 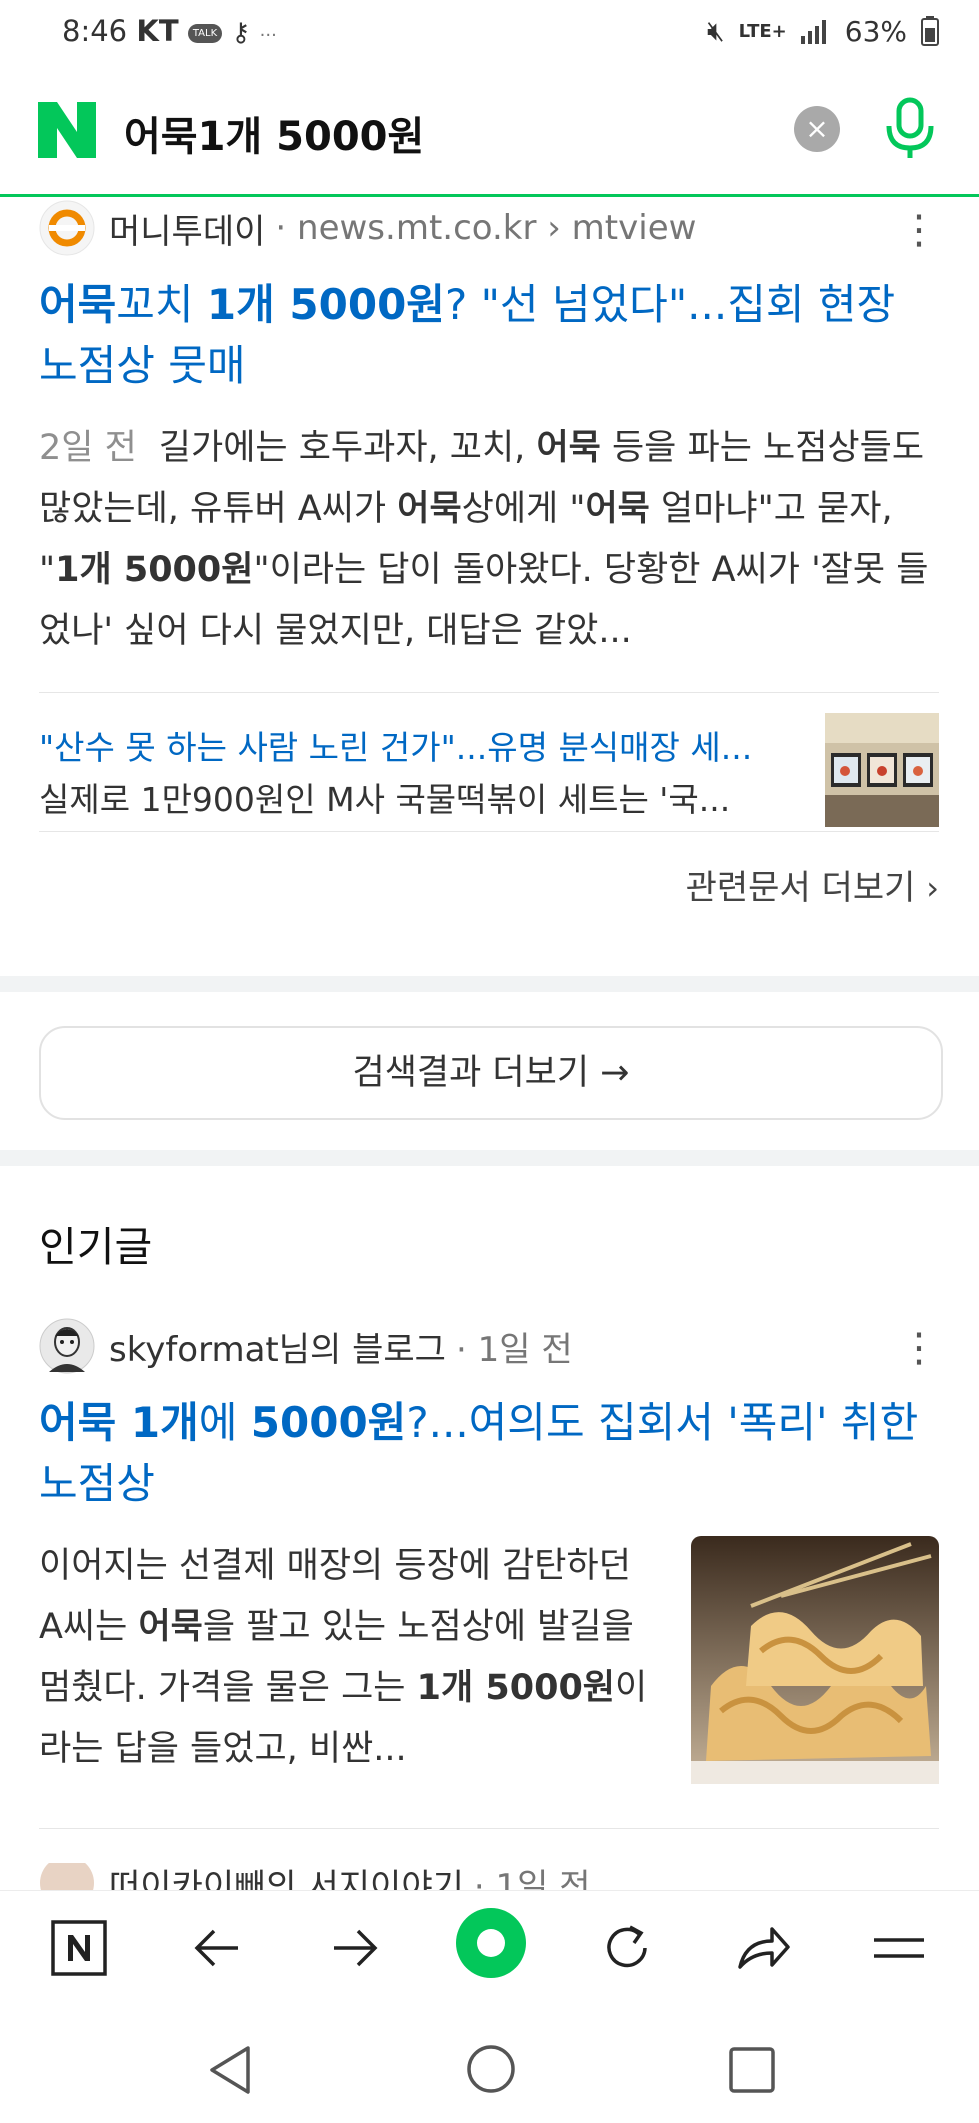 I want to click on blog-author: skyformat님의 블로그, so click(x=277, y=1349).